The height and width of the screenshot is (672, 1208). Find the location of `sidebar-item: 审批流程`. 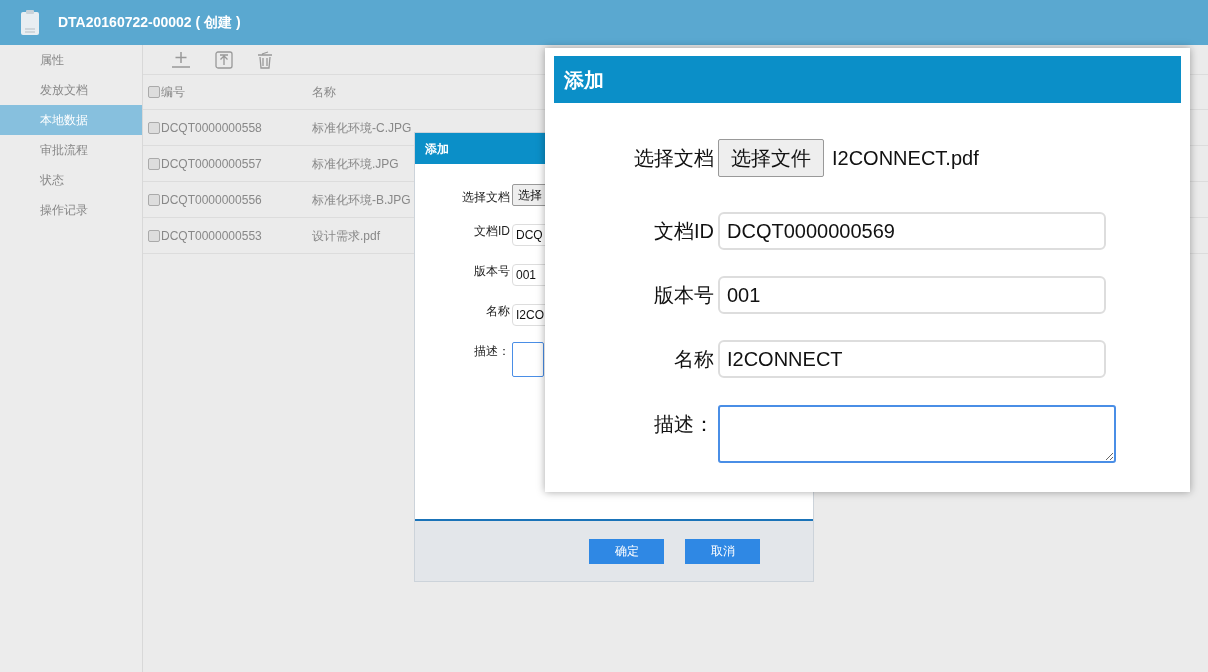

sidebar-item: 审批流程 is located at coordinates (71, 150).